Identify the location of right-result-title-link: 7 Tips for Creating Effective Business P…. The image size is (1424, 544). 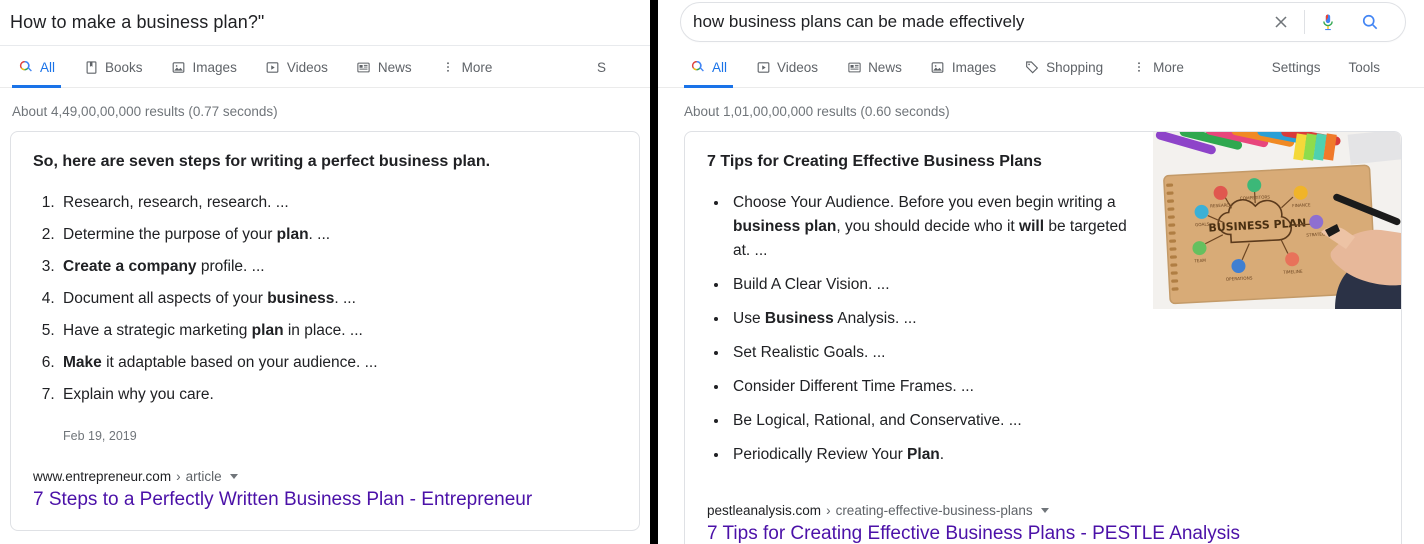
(1043, 533).